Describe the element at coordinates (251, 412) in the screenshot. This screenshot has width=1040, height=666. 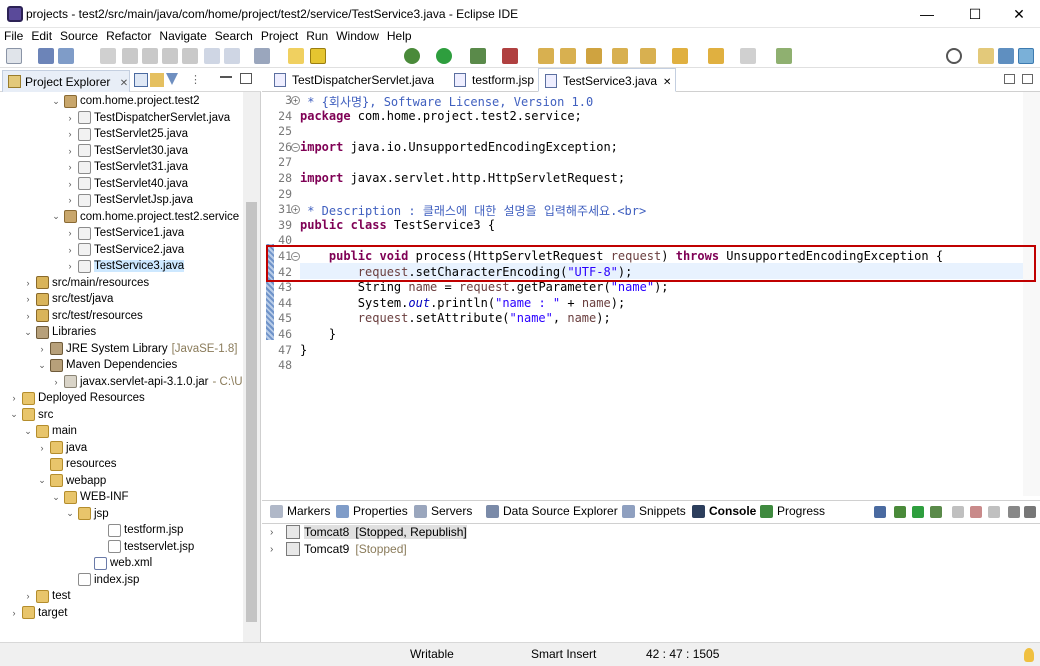
I see `scrollbar-thumb` at that location.